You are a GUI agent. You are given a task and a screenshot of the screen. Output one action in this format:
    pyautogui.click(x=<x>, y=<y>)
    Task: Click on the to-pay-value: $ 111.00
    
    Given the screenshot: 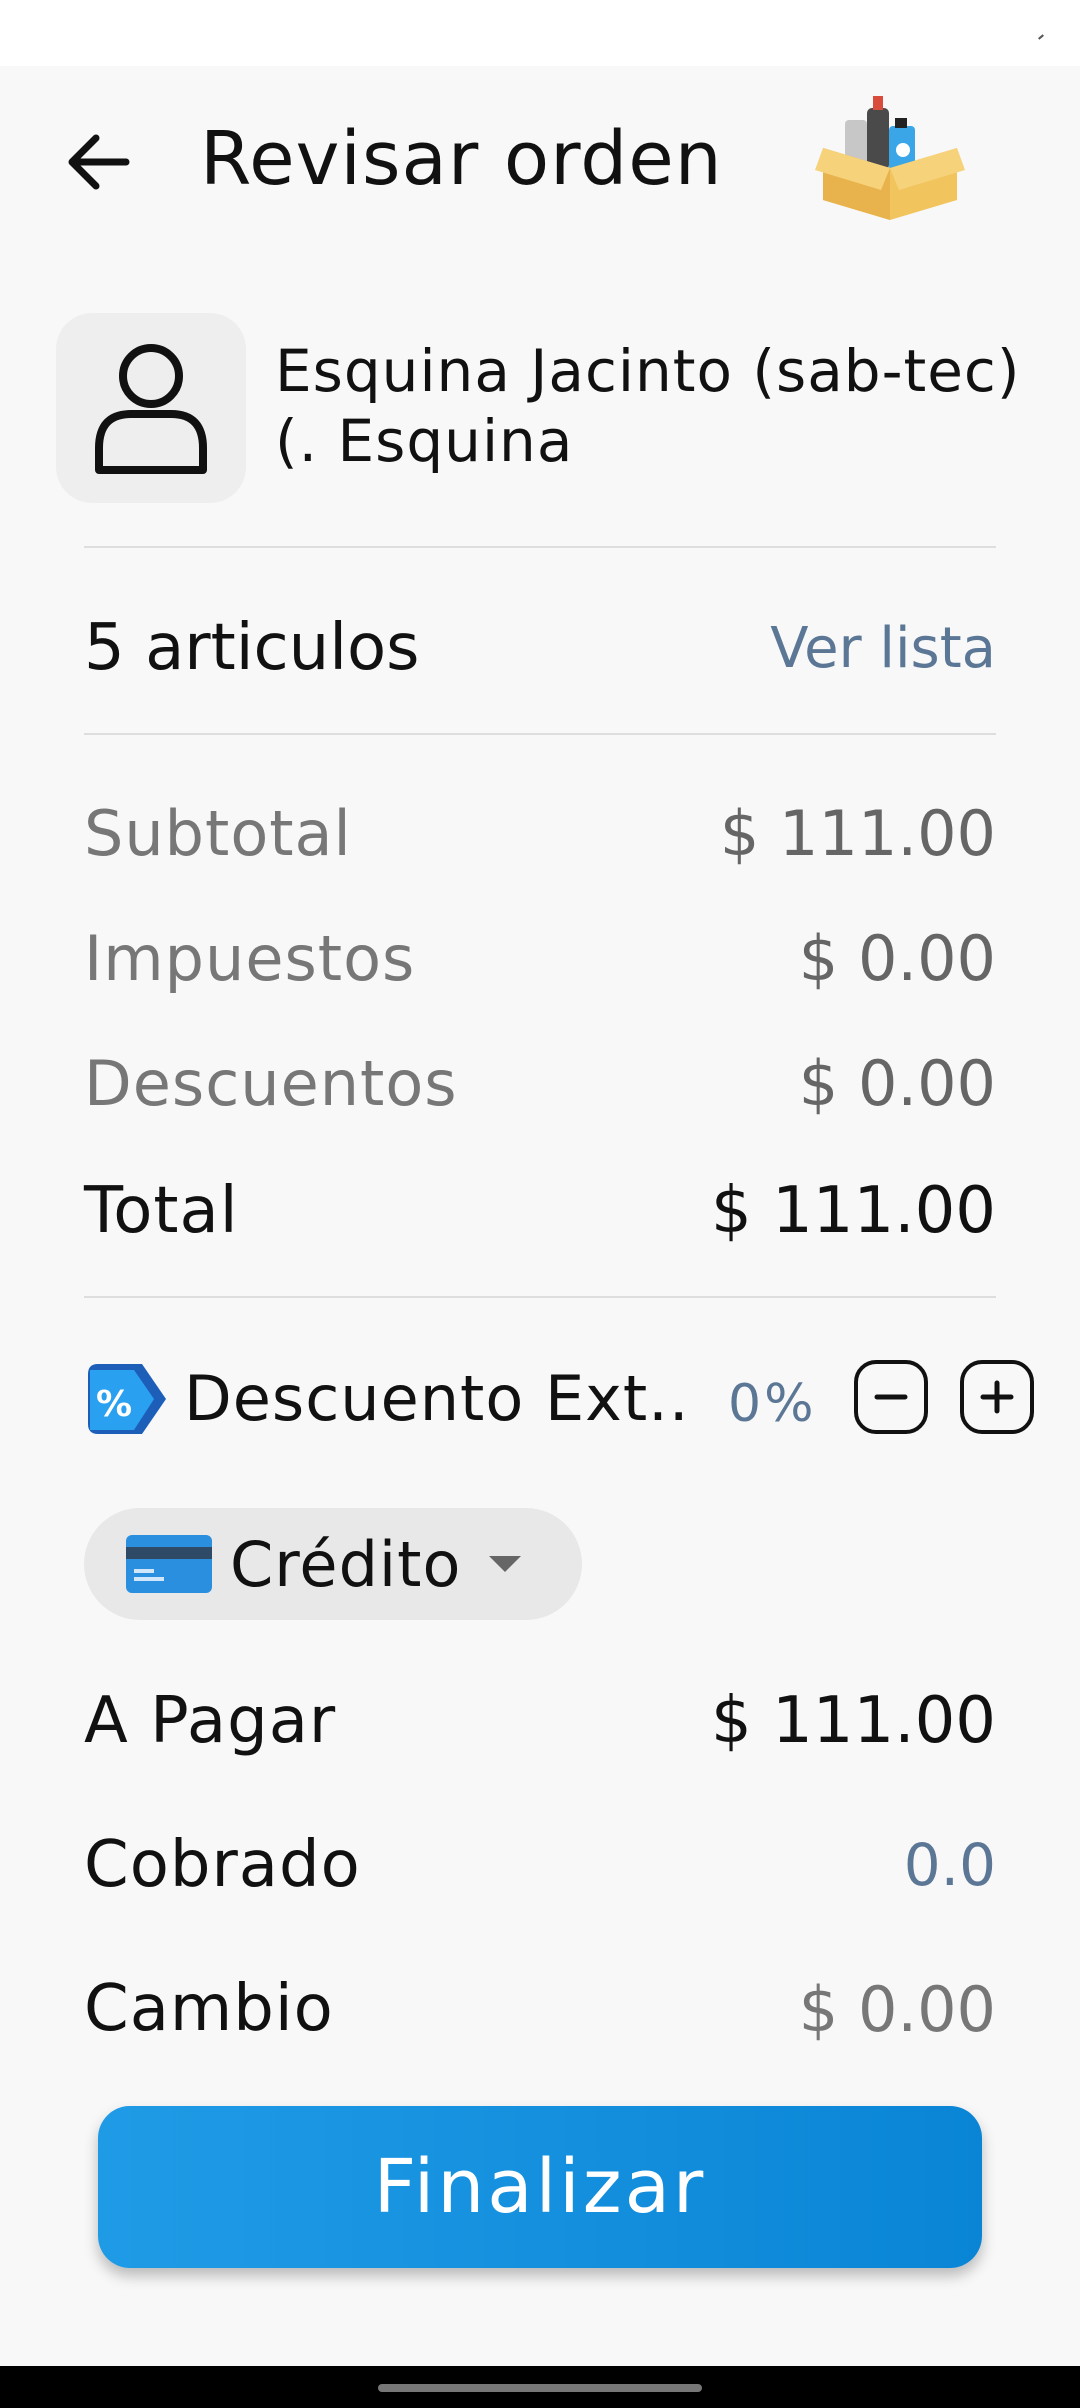 What is the action you would take?
    pyautogui.click(x=853, y=1721)
    